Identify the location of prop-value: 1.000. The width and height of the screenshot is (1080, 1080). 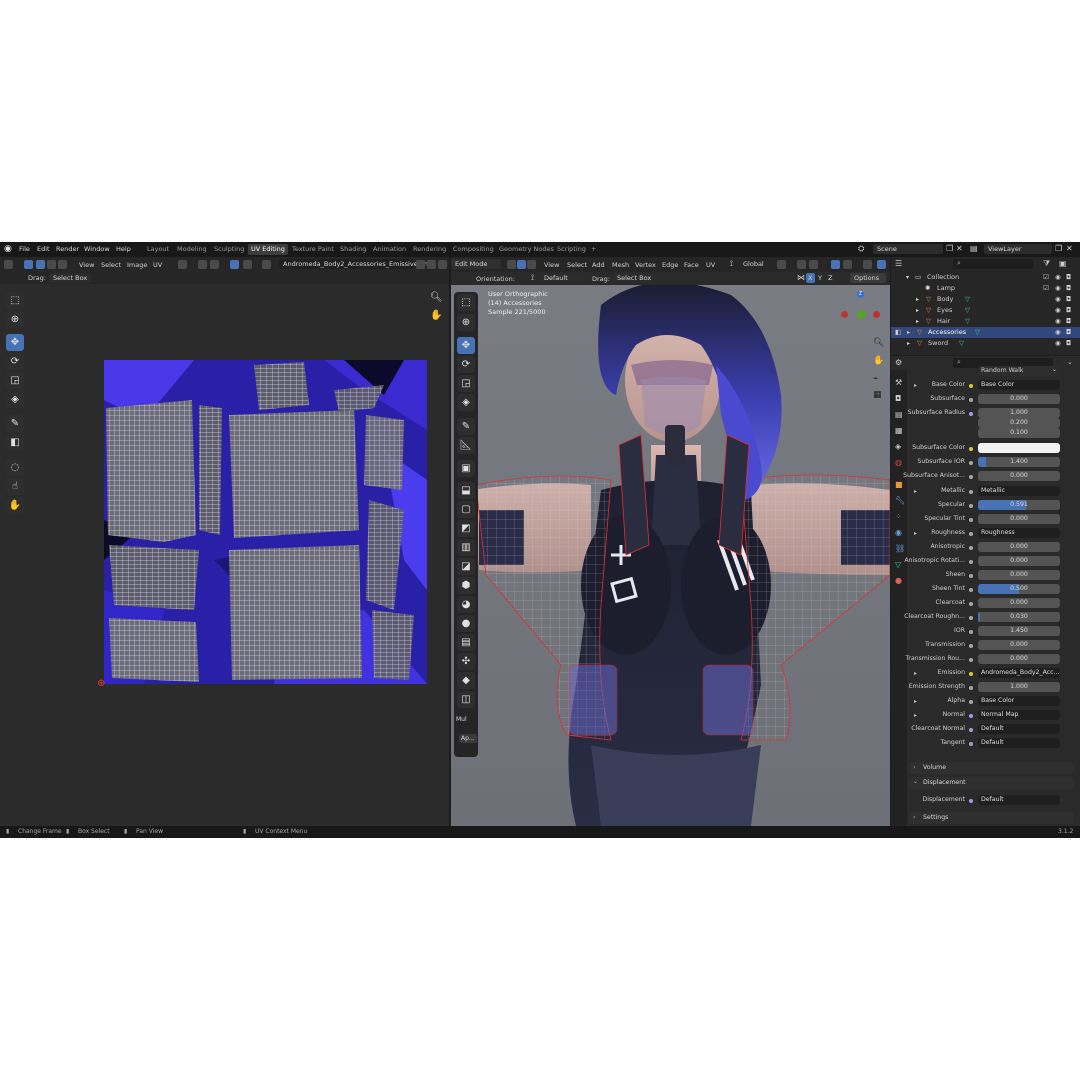
(1019, 687).